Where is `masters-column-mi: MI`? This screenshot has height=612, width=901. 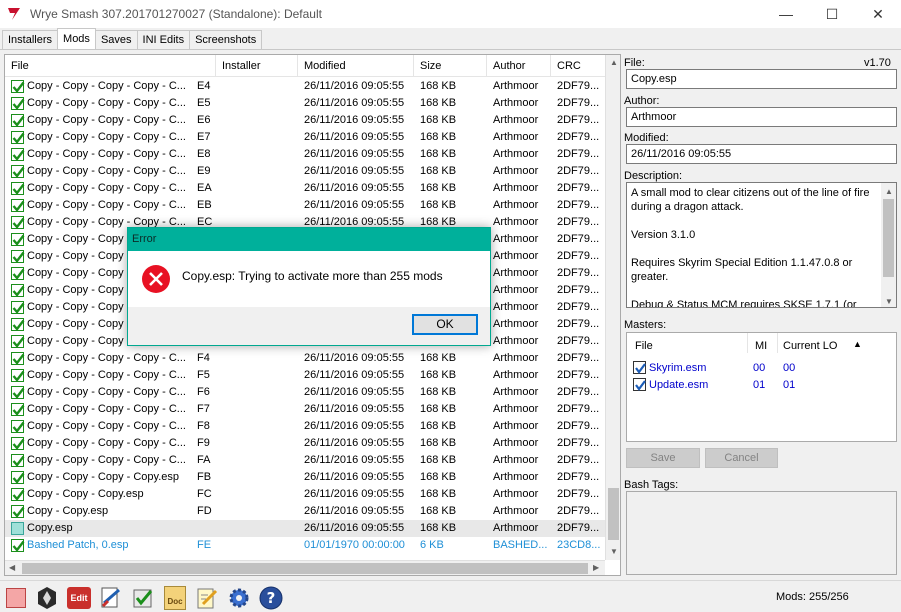 masters-column-mi: MI is located at coordinates (761, 346).